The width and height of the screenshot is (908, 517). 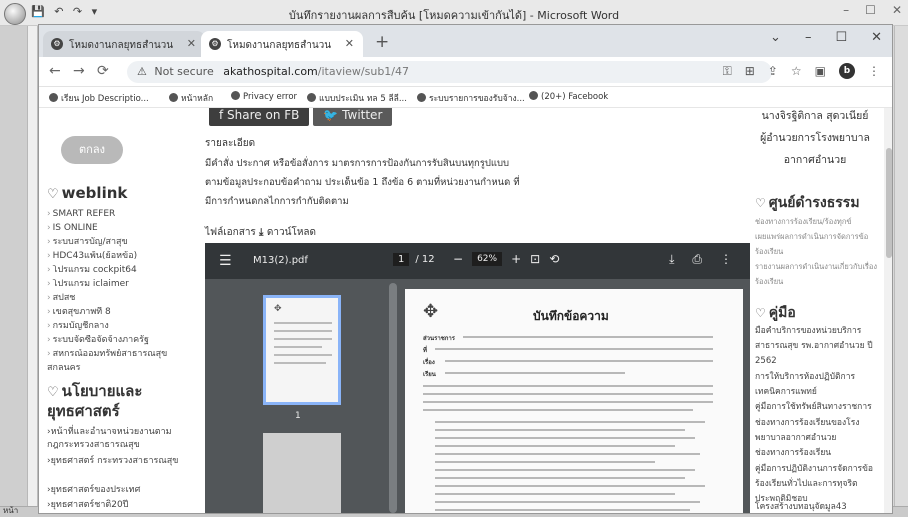 I want to click on manual-item: คู่มือการใช้ทรัพย์สินทางราชการ, so click(x=817, y=407).